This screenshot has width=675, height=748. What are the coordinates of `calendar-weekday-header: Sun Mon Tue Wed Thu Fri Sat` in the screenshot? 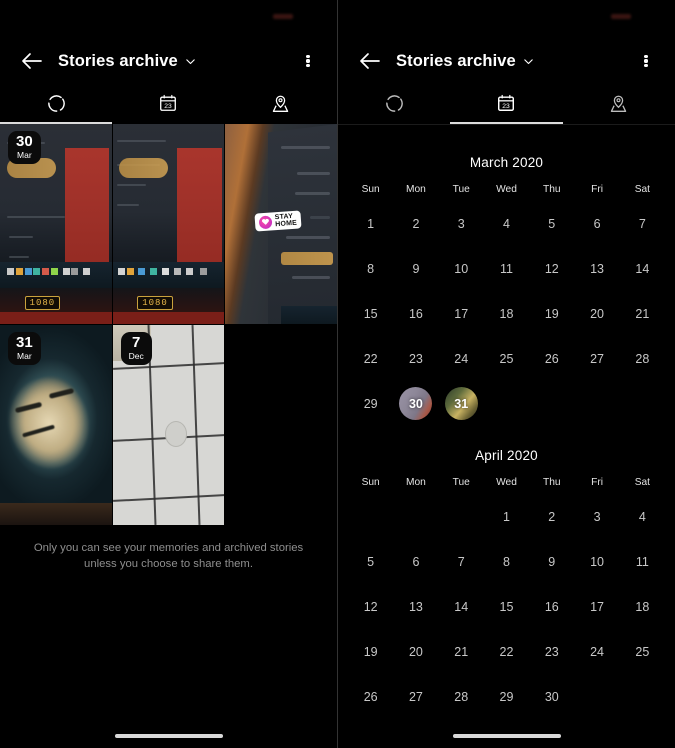 It's located at (506, 483).